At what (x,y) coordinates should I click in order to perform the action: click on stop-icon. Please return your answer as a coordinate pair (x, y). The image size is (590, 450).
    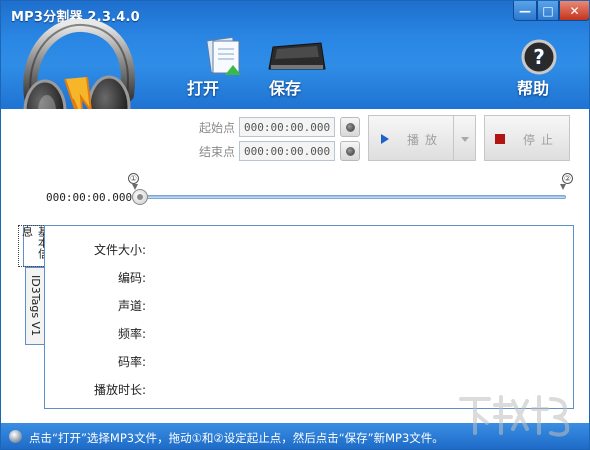
    Looking at the image, I should click on (500, 139).